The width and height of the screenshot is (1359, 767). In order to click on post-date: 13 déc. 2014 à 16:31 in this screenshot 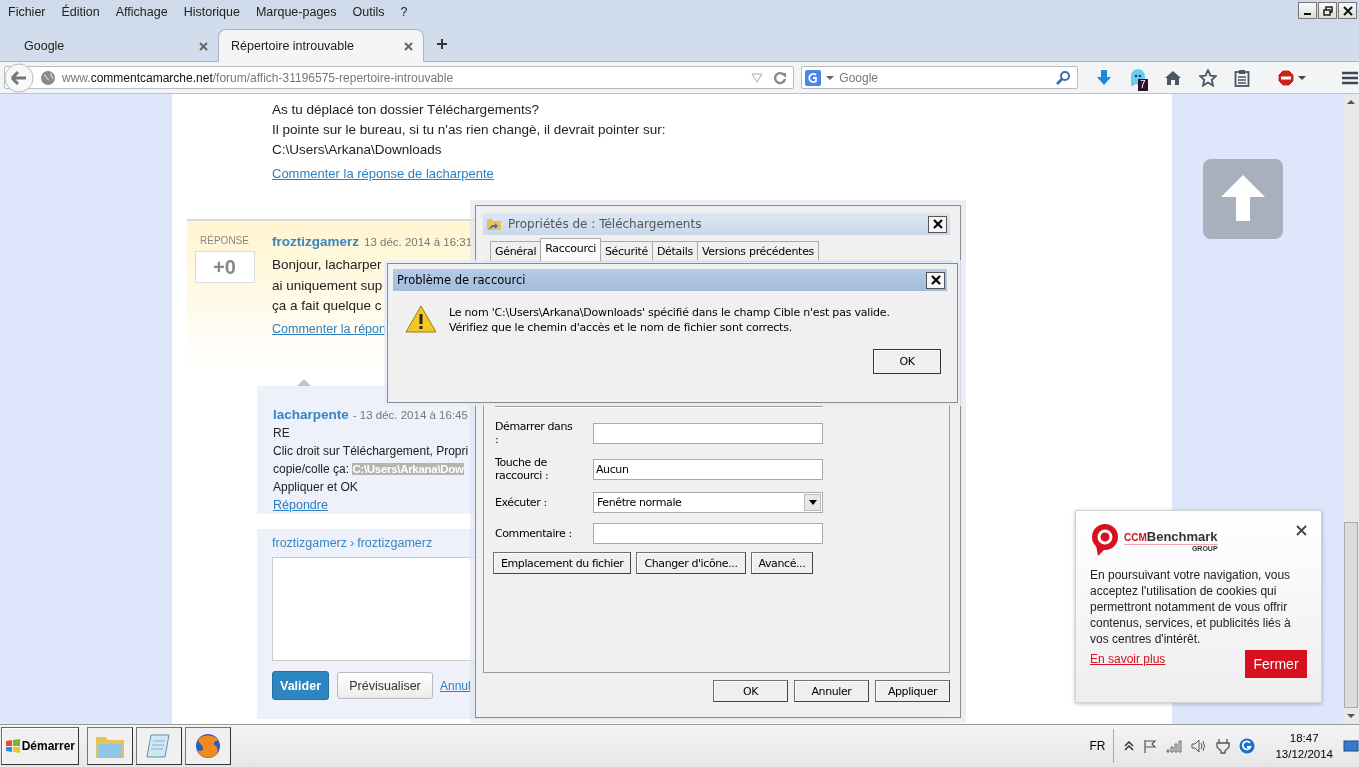, I will do `click(418, 242)`.